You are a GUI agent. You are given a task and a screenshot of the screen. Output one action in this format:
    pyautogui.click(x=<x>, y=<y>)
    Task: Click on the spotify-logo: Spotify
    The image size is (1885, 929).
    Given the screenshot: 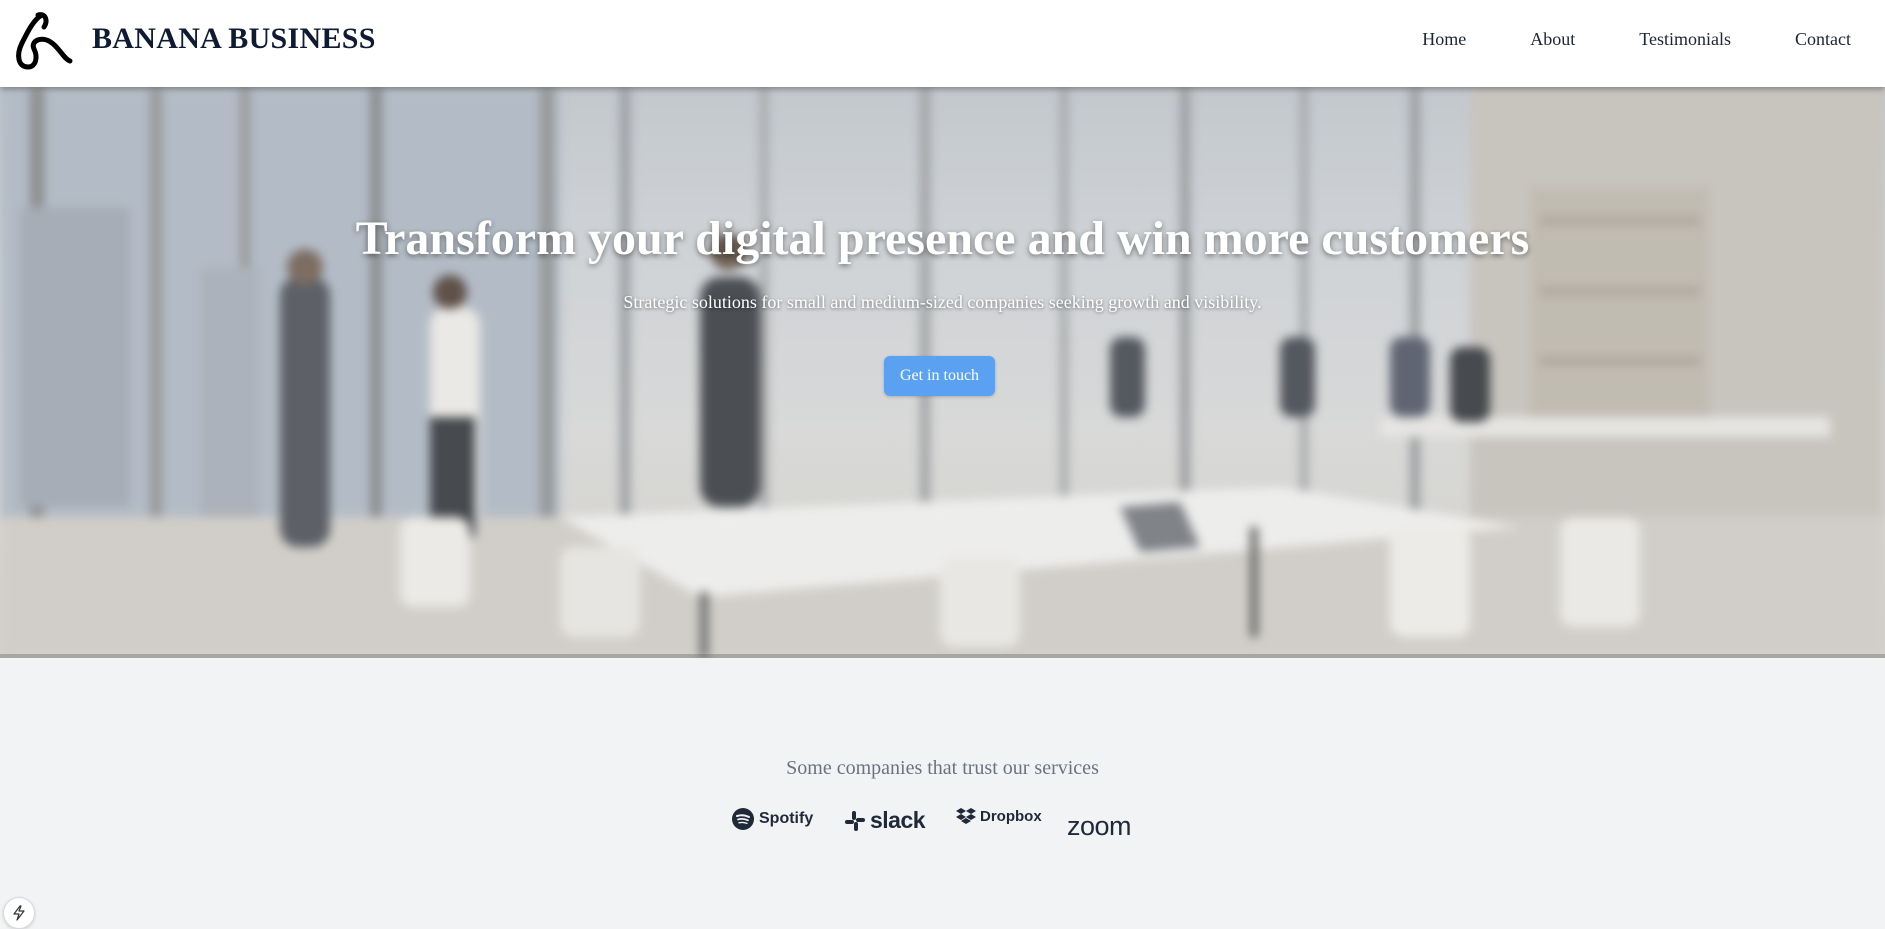 What is the action you would take?
    pyautogui.click(x=772, y=819)
    